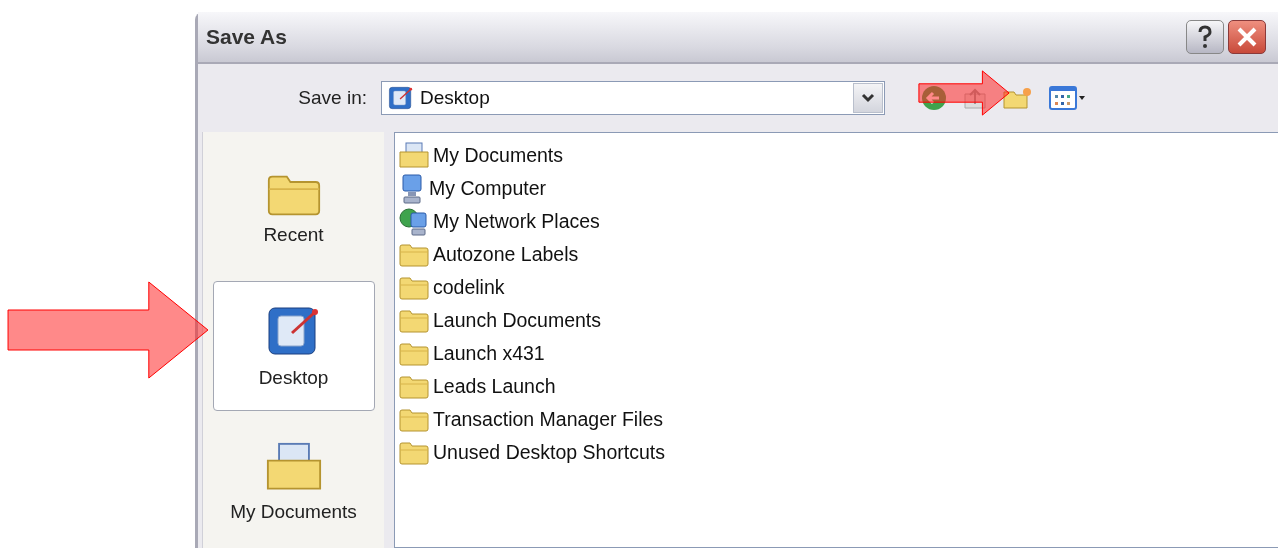 This screenshot has width=1278, height=548. What do you see at coordinates (489, 353) in the screenshot?
I see `file-name: Launch x431` at bounding box center [489, 353].